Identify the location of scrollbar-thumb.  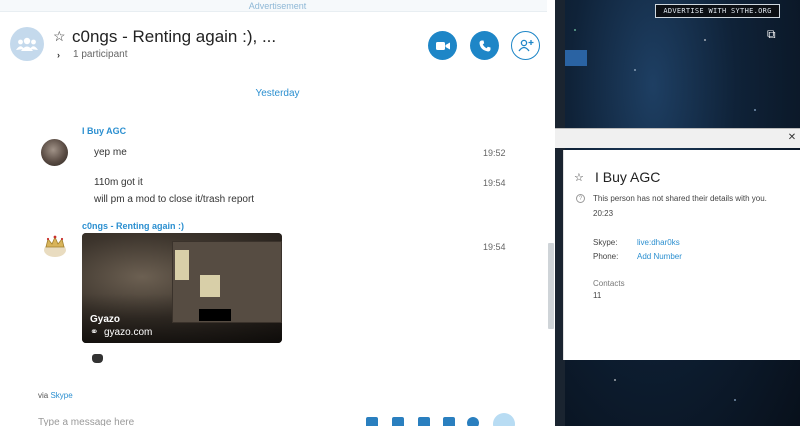
(551, 286).